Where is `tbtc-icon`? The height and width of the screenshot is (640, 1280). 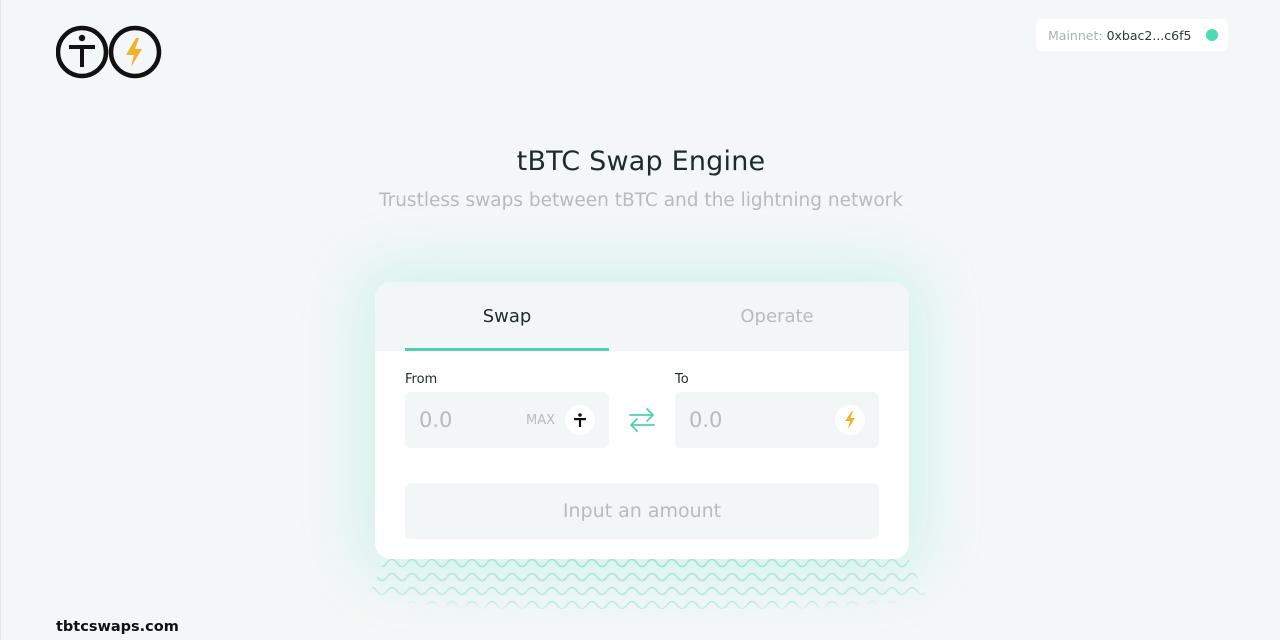
tbtc-icon is located at coordinates (82, 52).